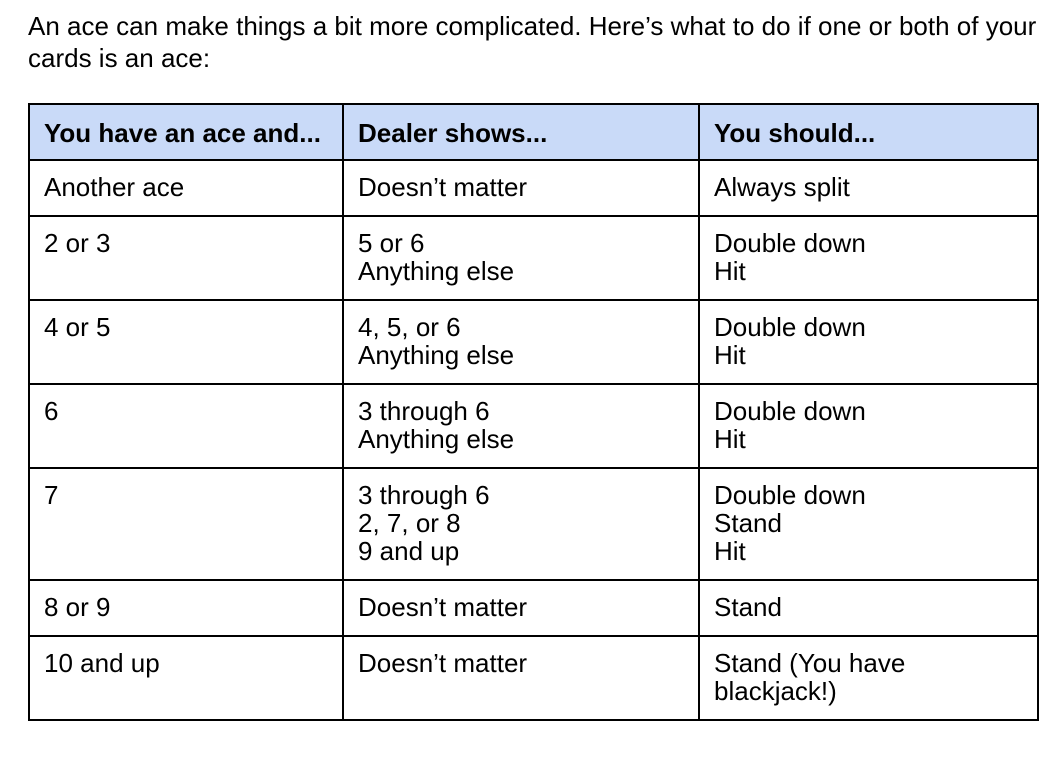 This screenshot has width=1064, height=762. What do you see at coordinates (186, 608) in the screenshot?
I see `cell-hand: 8 or 9` at bounding box center [186, 608].